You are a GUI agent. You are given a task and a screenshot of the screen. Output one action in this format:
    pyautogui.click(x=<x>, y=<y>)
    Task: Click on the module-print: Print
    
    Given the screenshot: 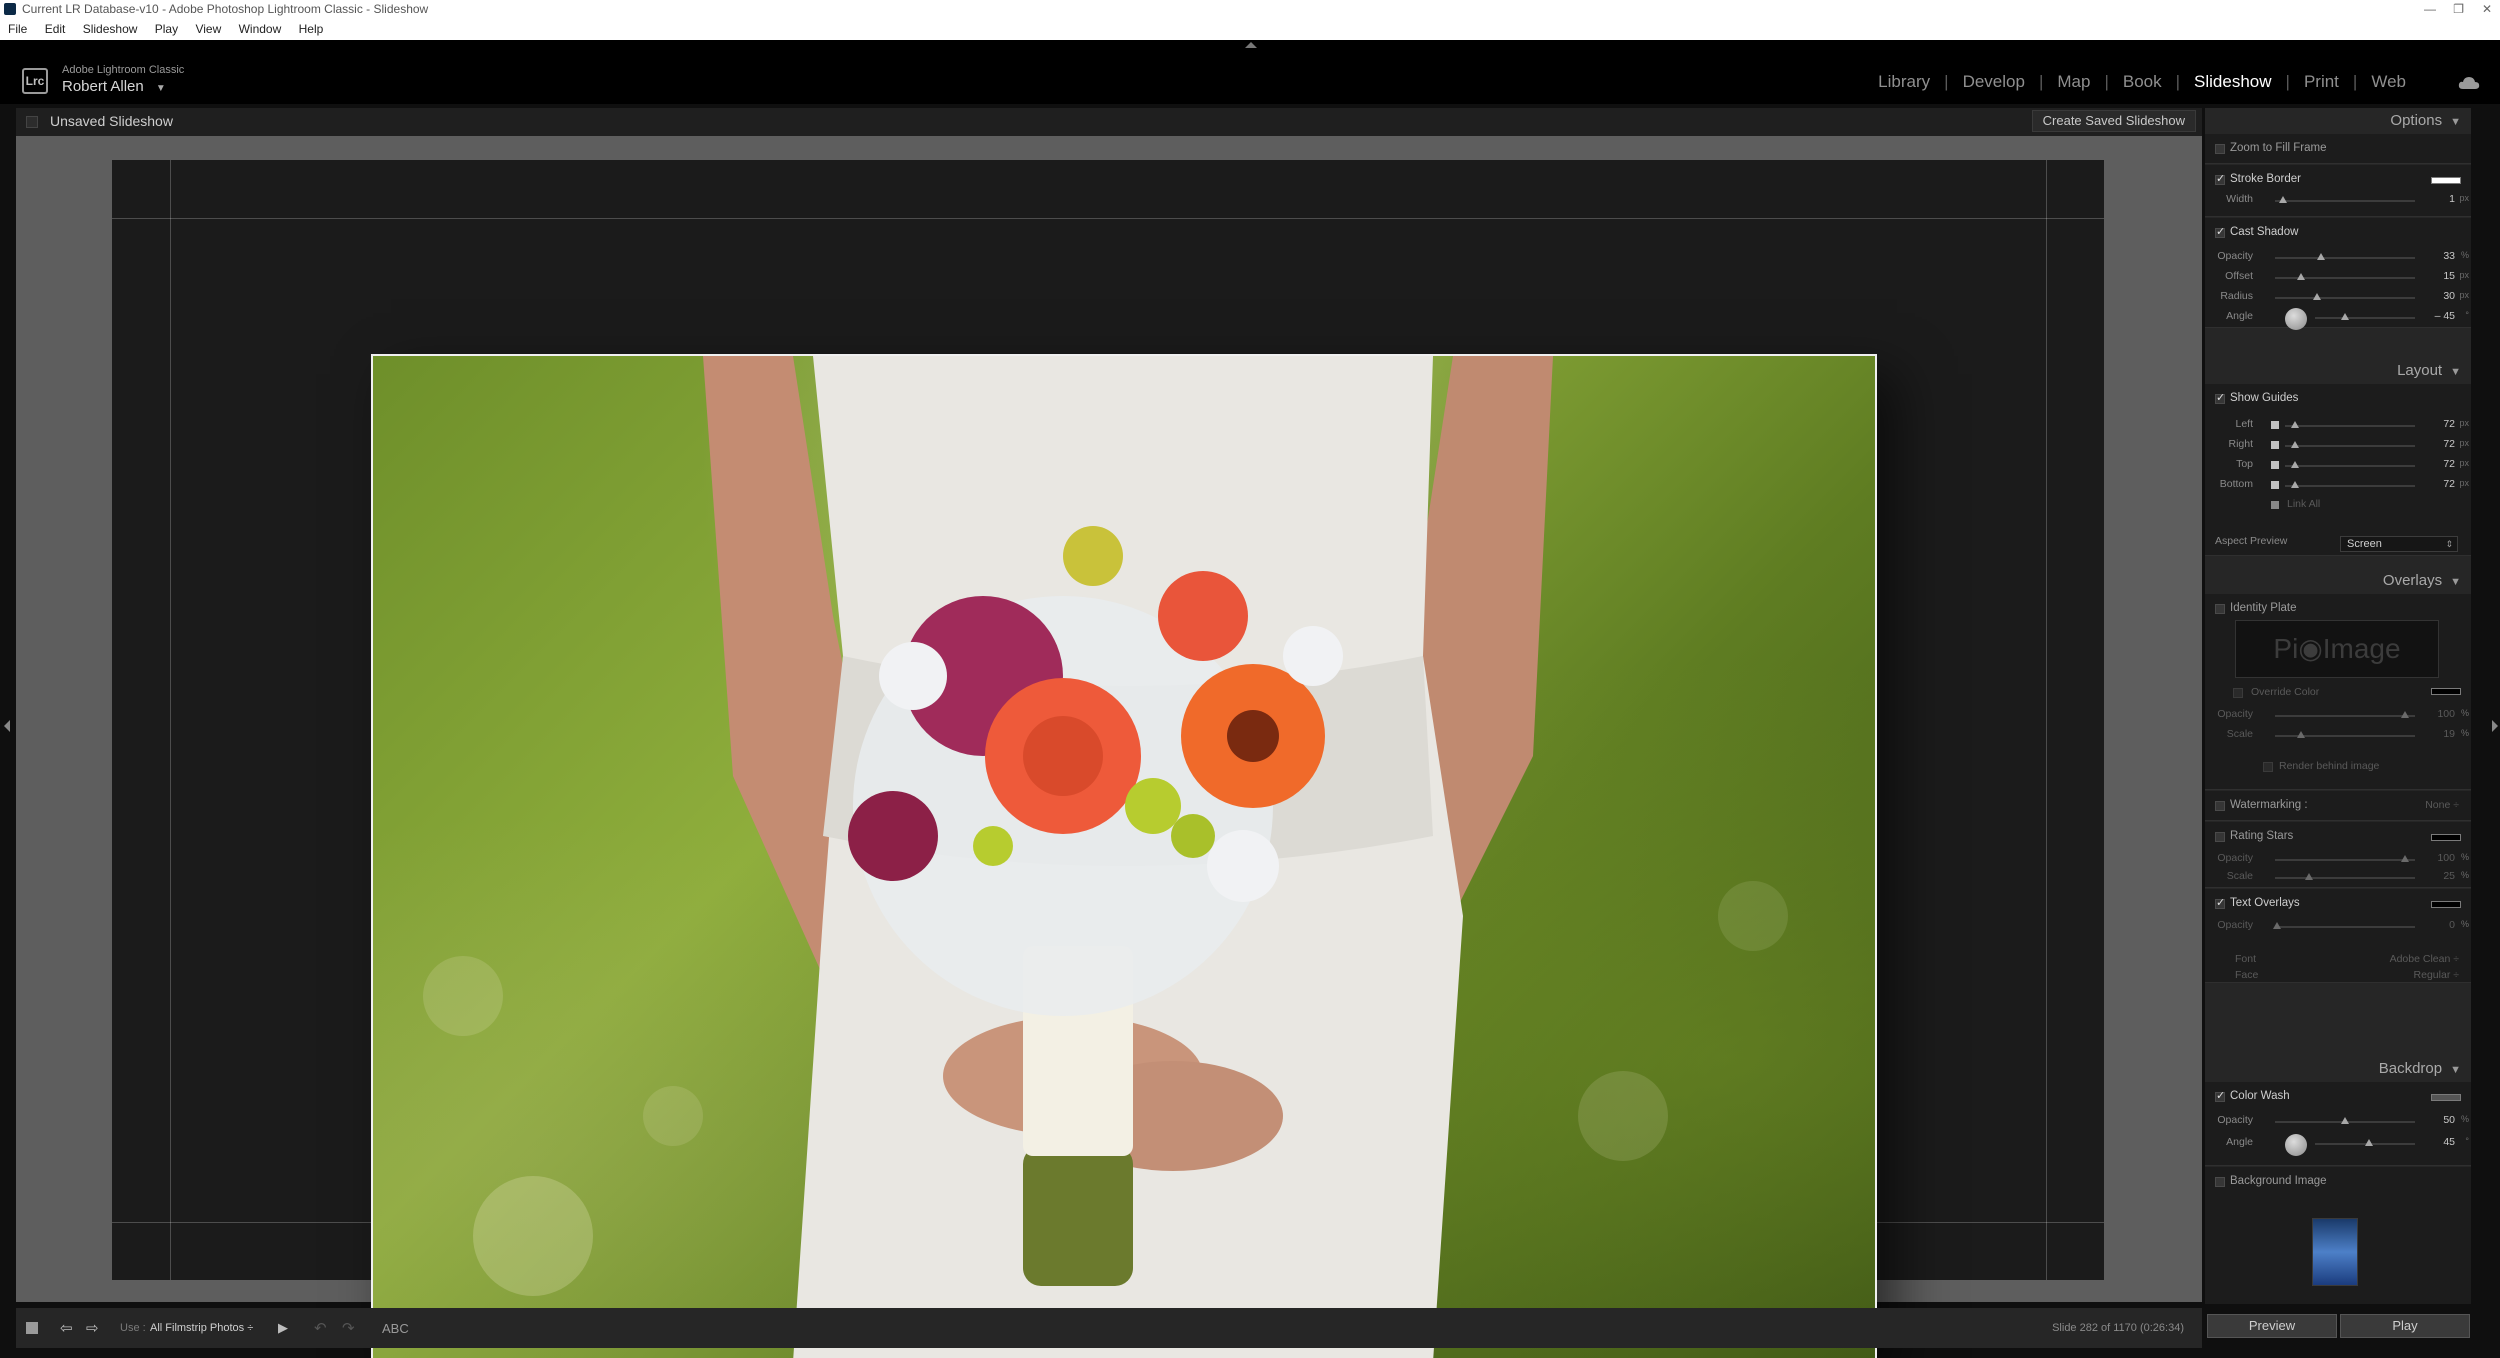 What is the action you would take?
    pyautogui.click(x=2321, y=82)
    